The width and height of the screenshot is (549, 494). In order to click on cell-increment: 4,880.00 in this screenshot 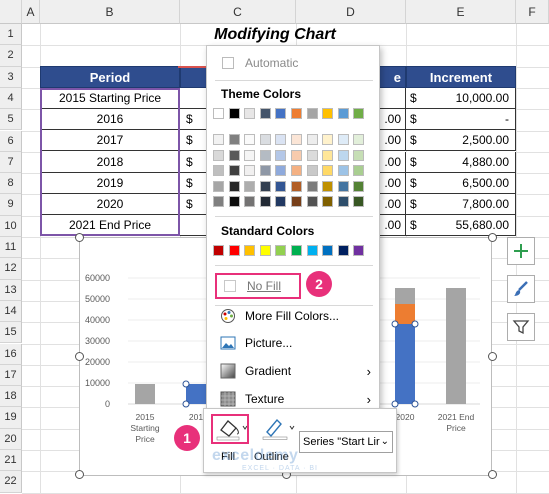, I will do `click(471, 162)`.